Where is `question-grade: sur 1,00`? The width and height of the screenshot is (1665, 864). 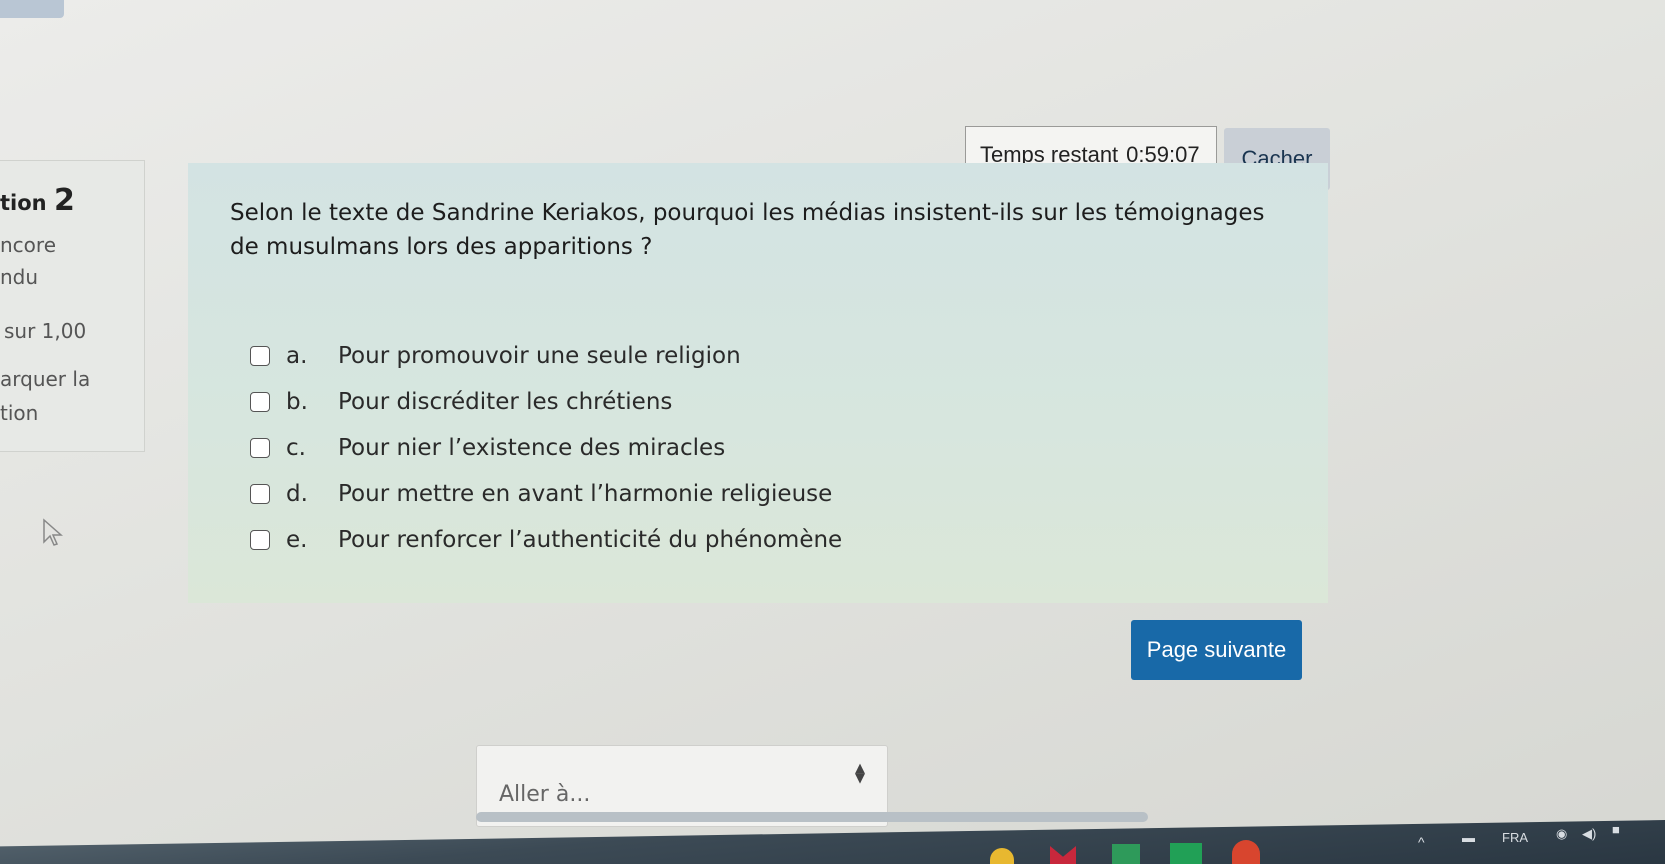 question-grade: sur 1,00 is located at coordinates (45, 331).